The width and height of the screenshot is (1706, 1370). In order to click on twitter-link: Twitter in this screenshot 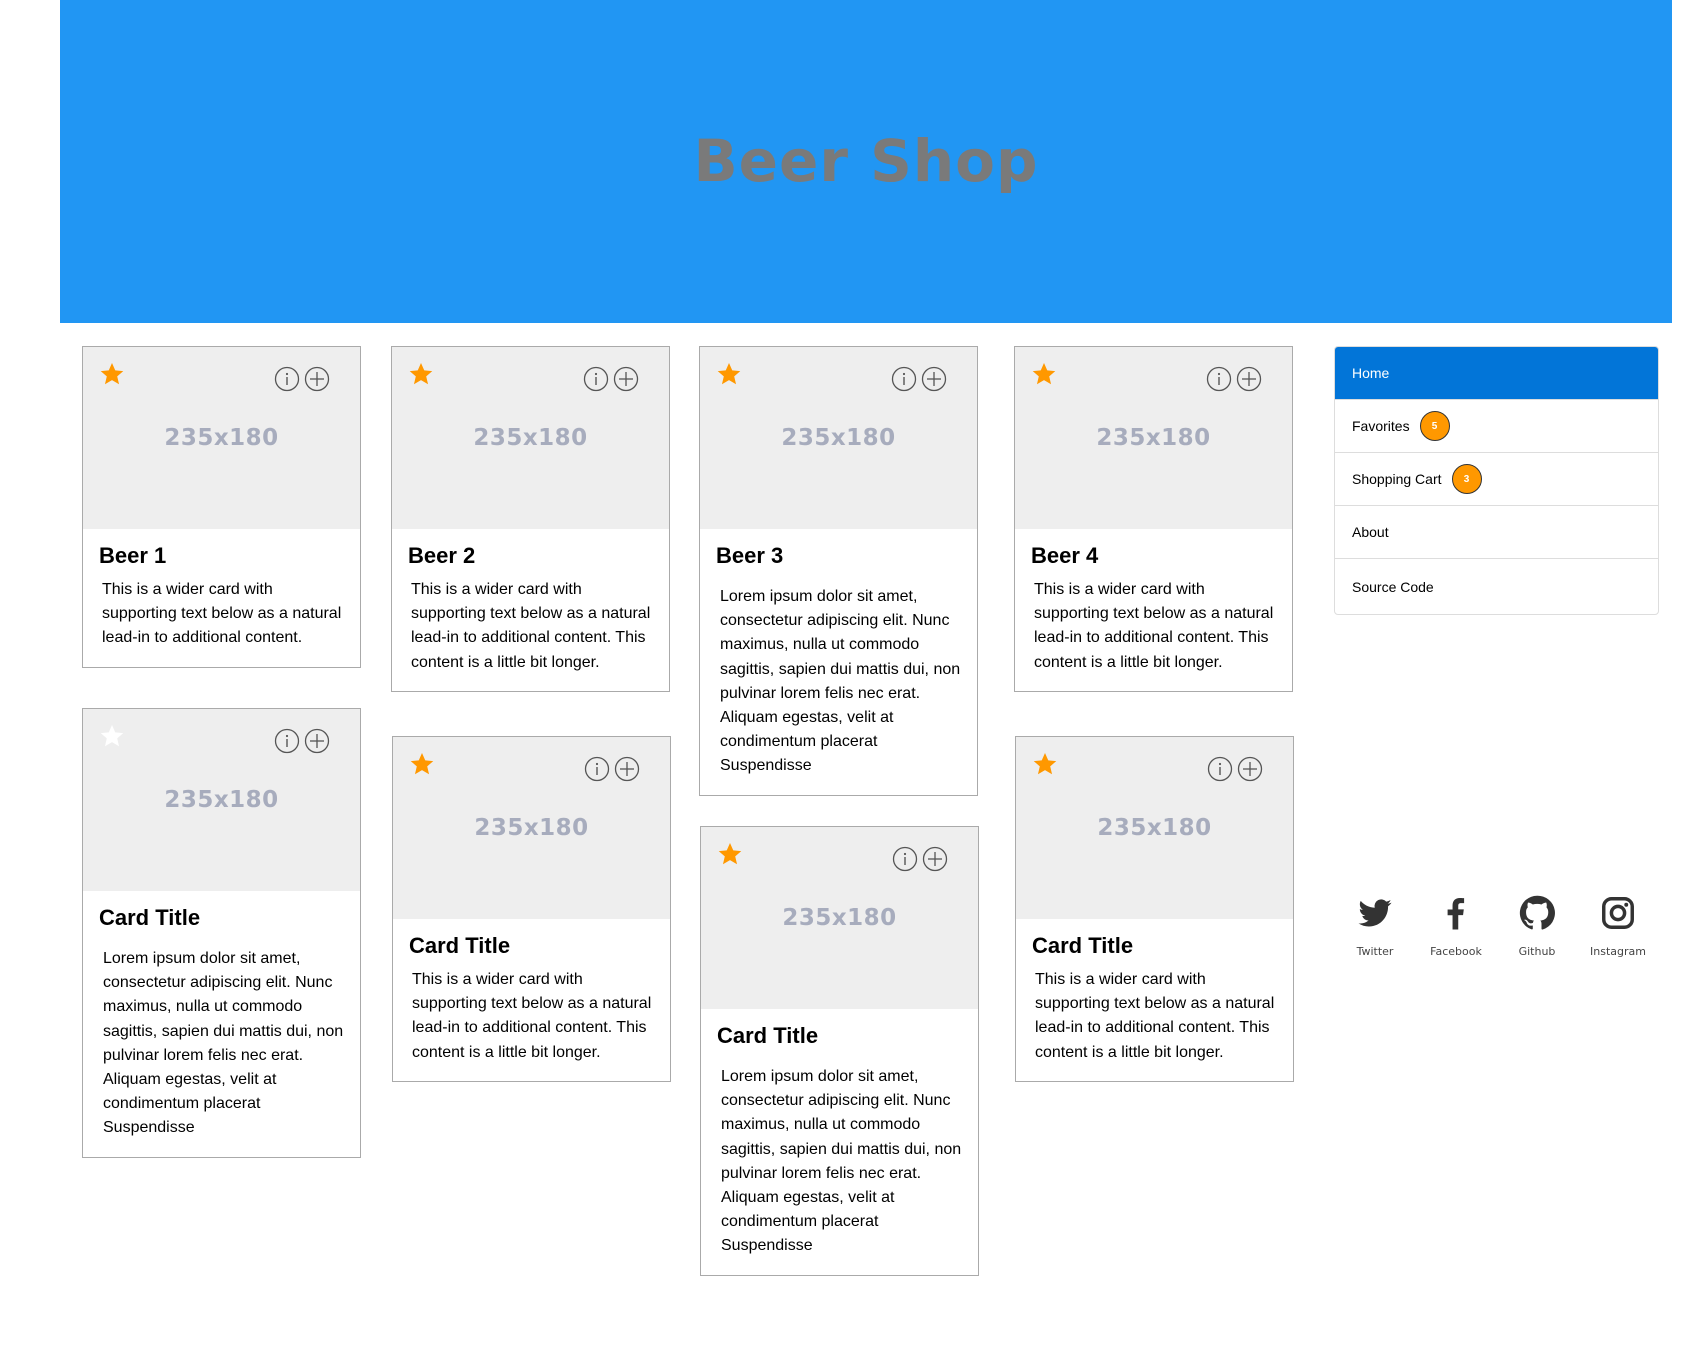, I will do `click(1375, 926)`.